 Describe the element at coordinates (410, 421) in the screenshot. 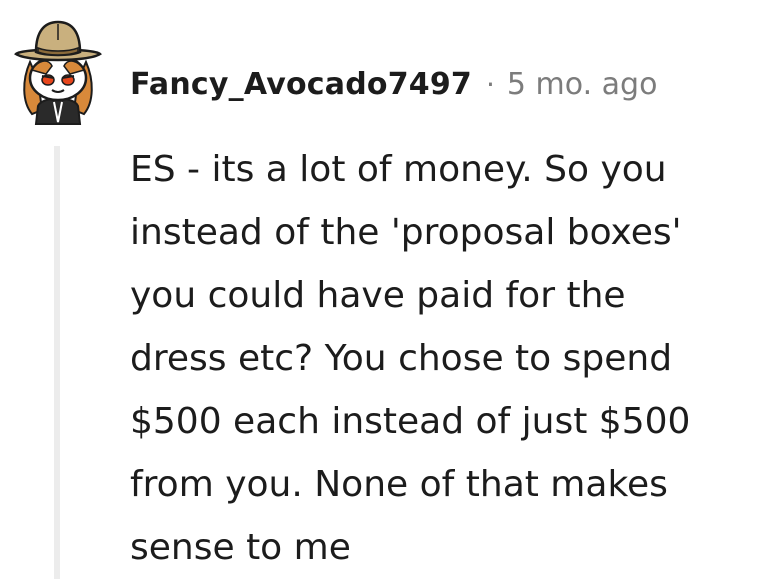

I see `comment-body-line: $500 each instead of just $500` at that location.